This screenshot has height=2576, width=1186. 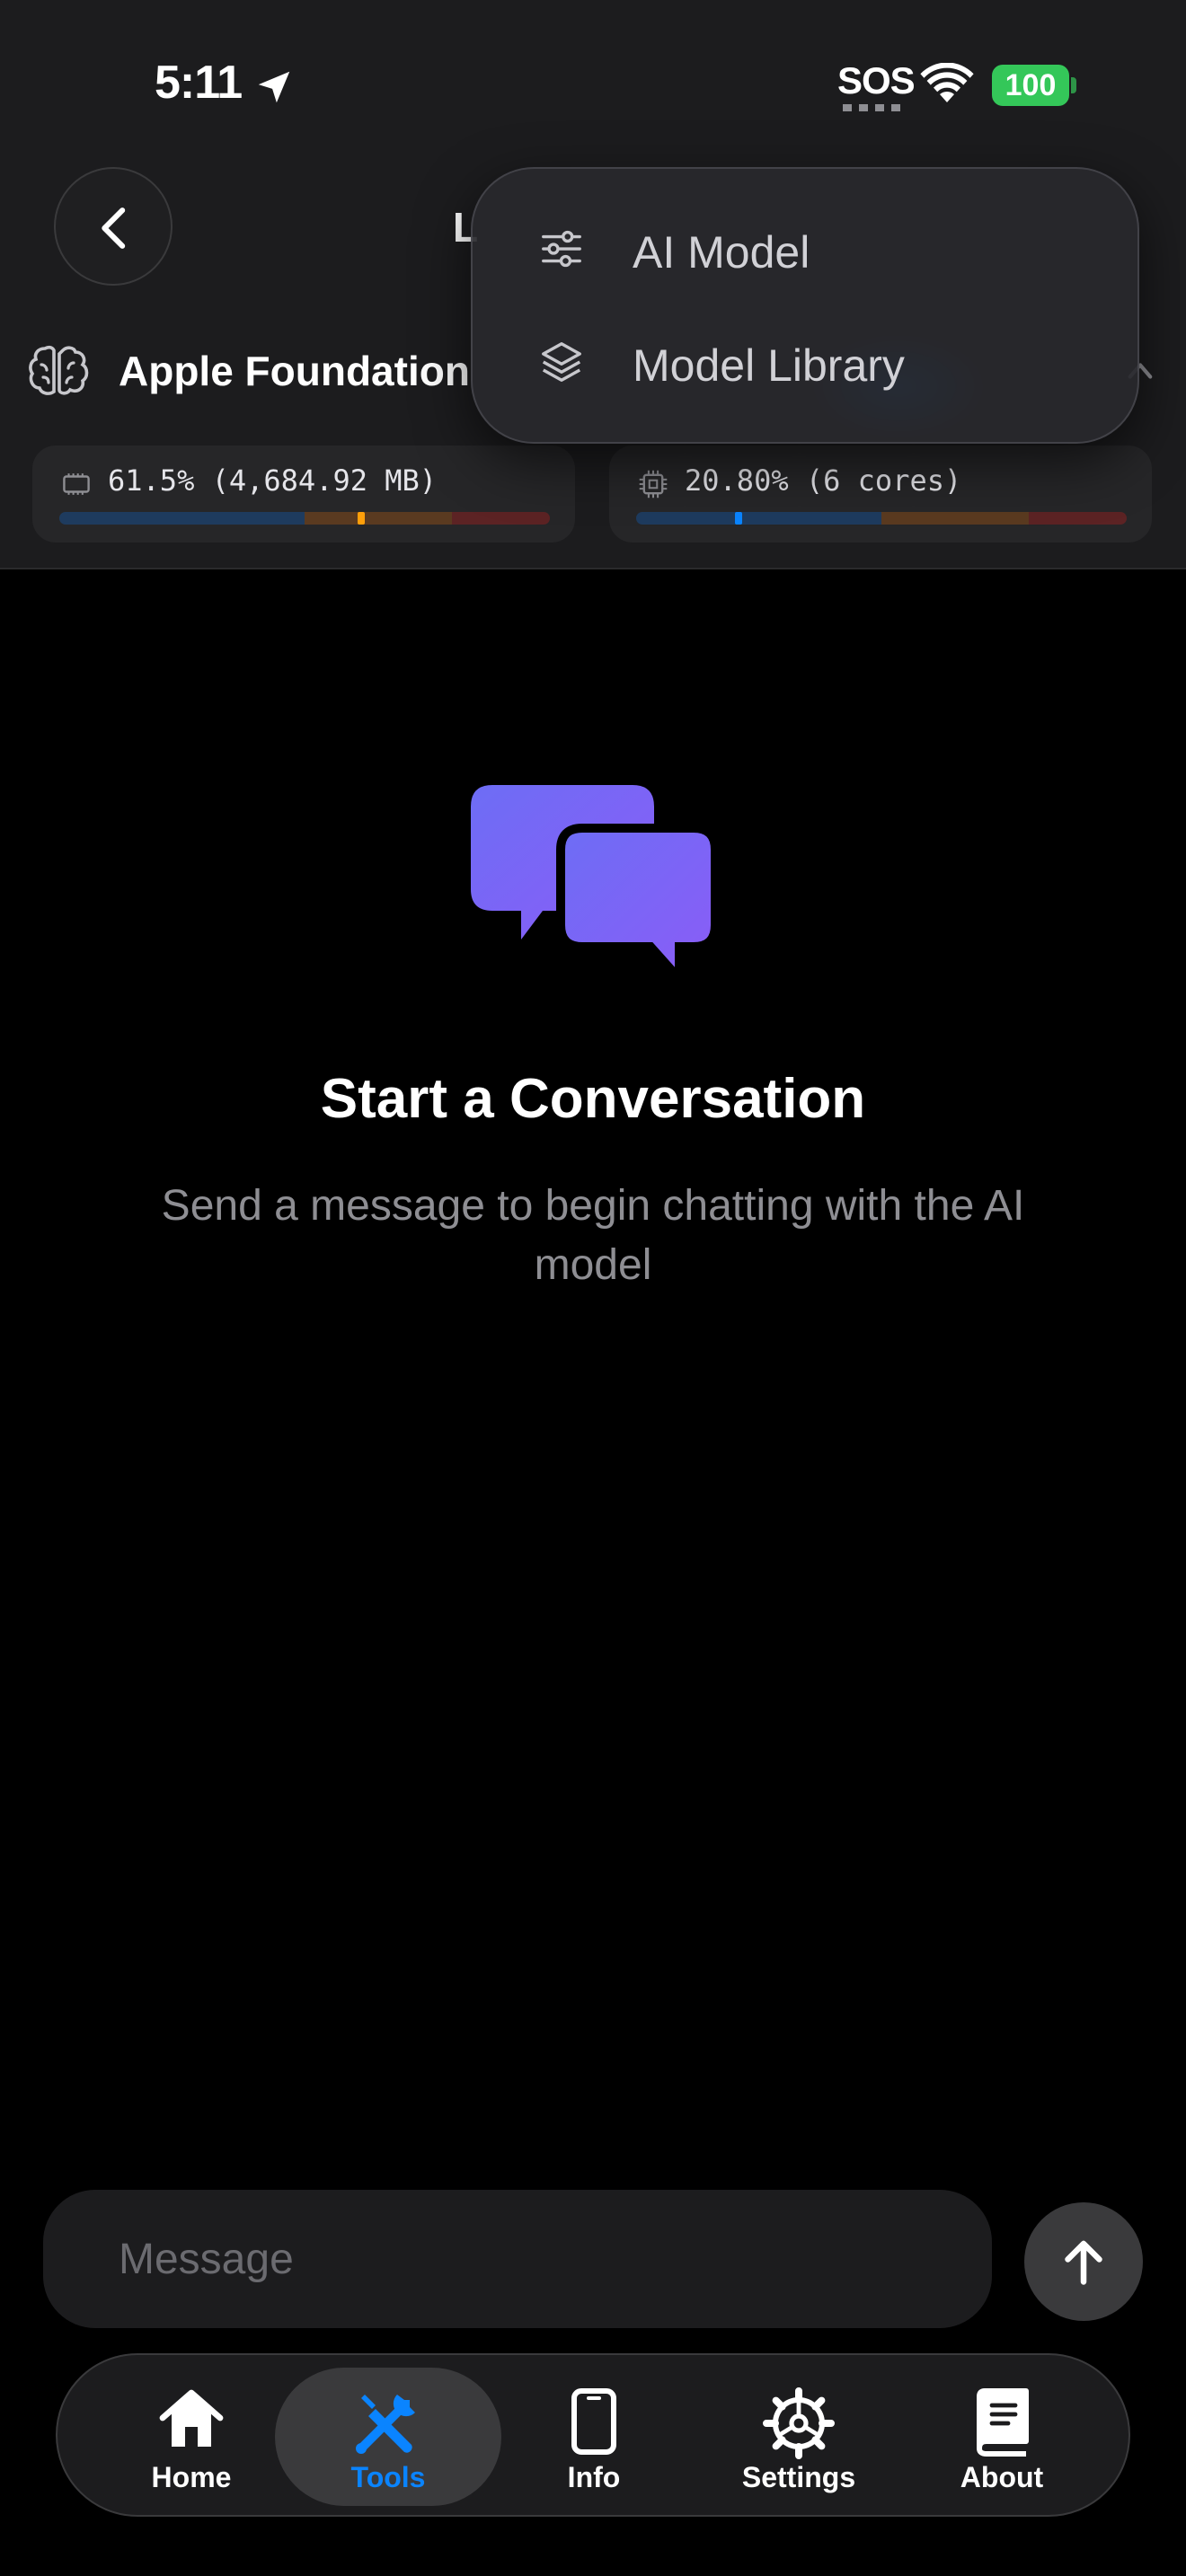 I want to click on arrow-up-icon, so click(x=1083, y=2262).